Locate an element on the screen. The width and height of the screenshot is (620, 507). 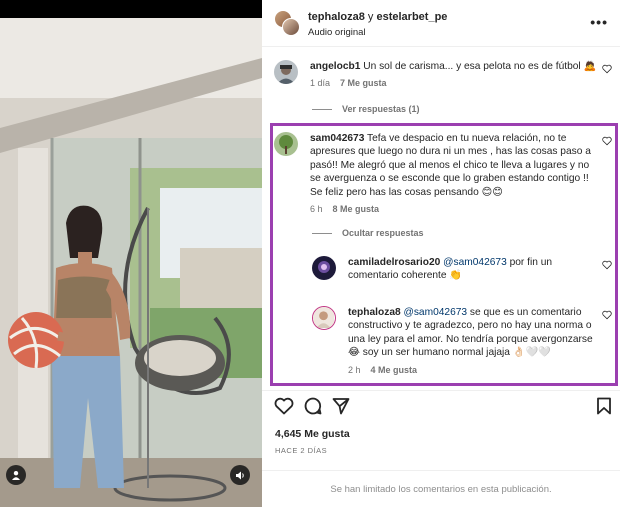
comment-likes: 7 Me gusta is located at coordinates (363, 83).